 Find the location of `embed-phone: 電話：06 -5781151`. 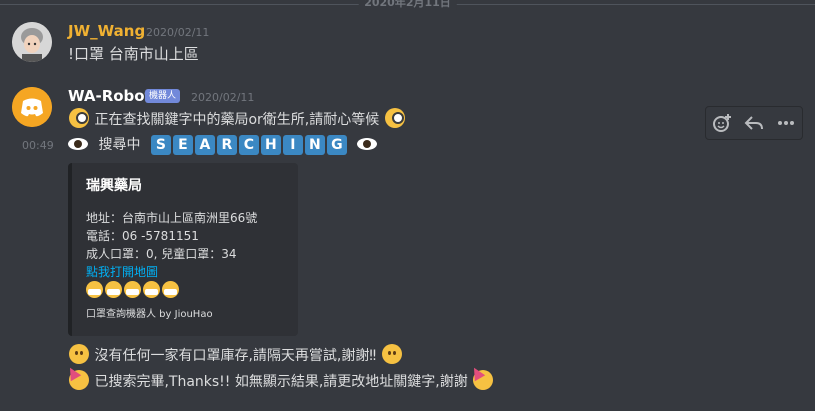

embed-phone: 電話：06 -5781151 is located at coordinates (142, 236).